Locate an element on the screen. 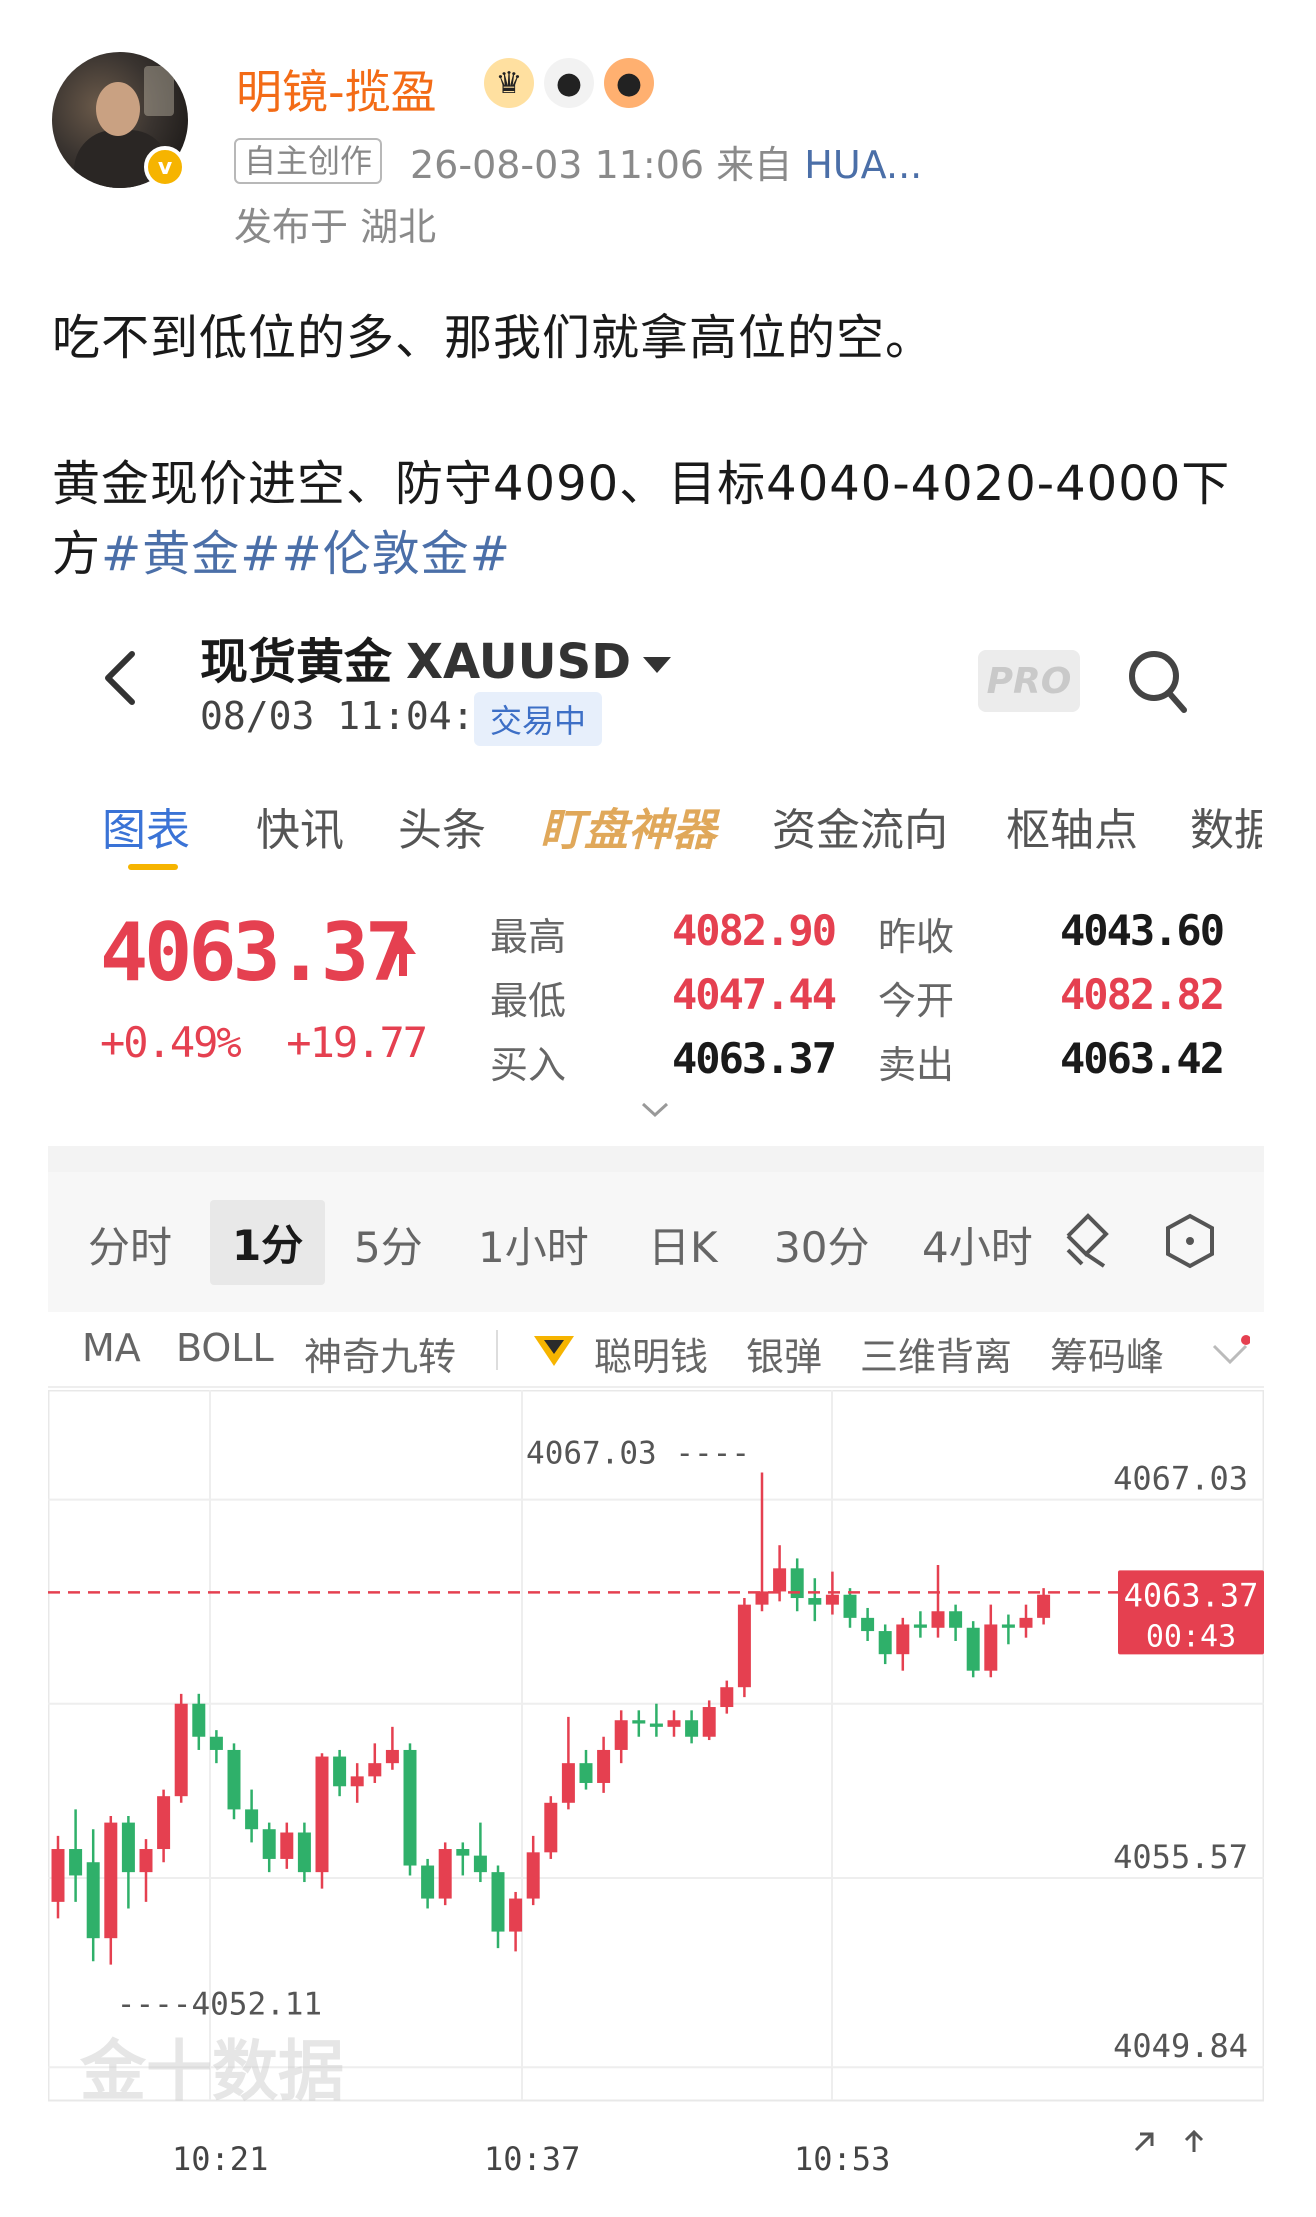  price-change: +0.49% +19.77 is located at coordinates (264, 1042).